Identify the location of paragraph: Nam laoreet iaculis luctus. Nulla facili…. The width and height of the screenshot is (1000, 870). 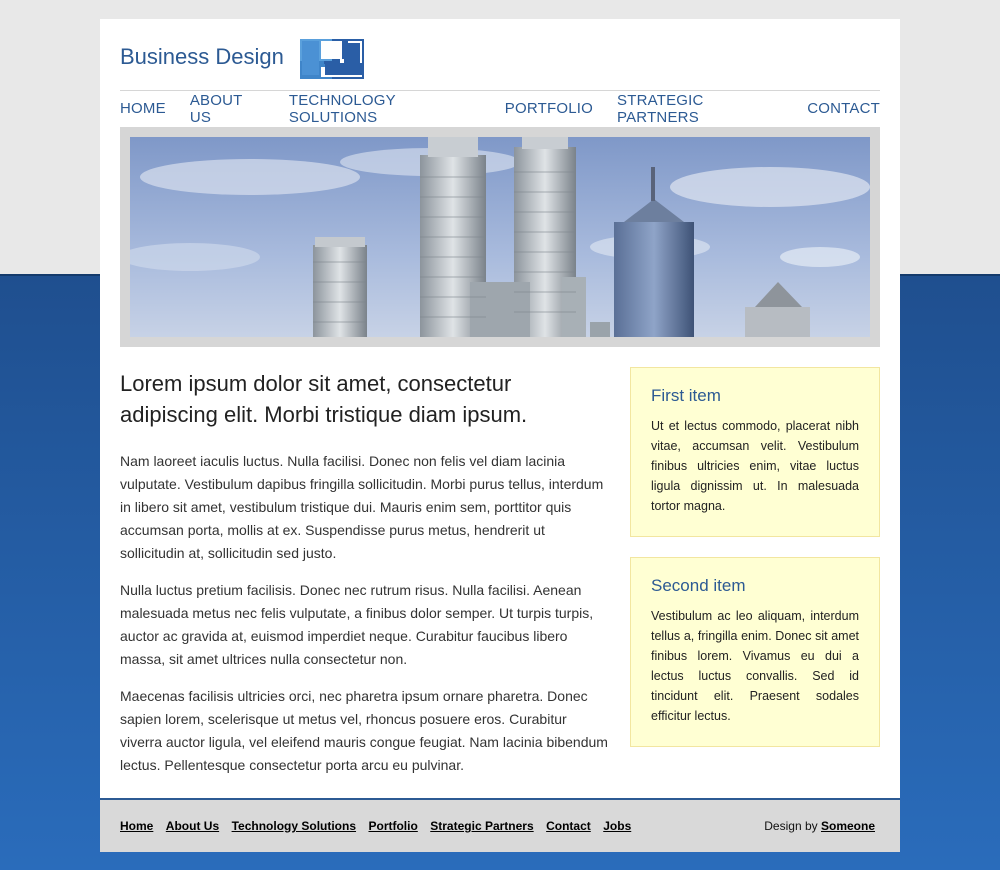
(362, 507).